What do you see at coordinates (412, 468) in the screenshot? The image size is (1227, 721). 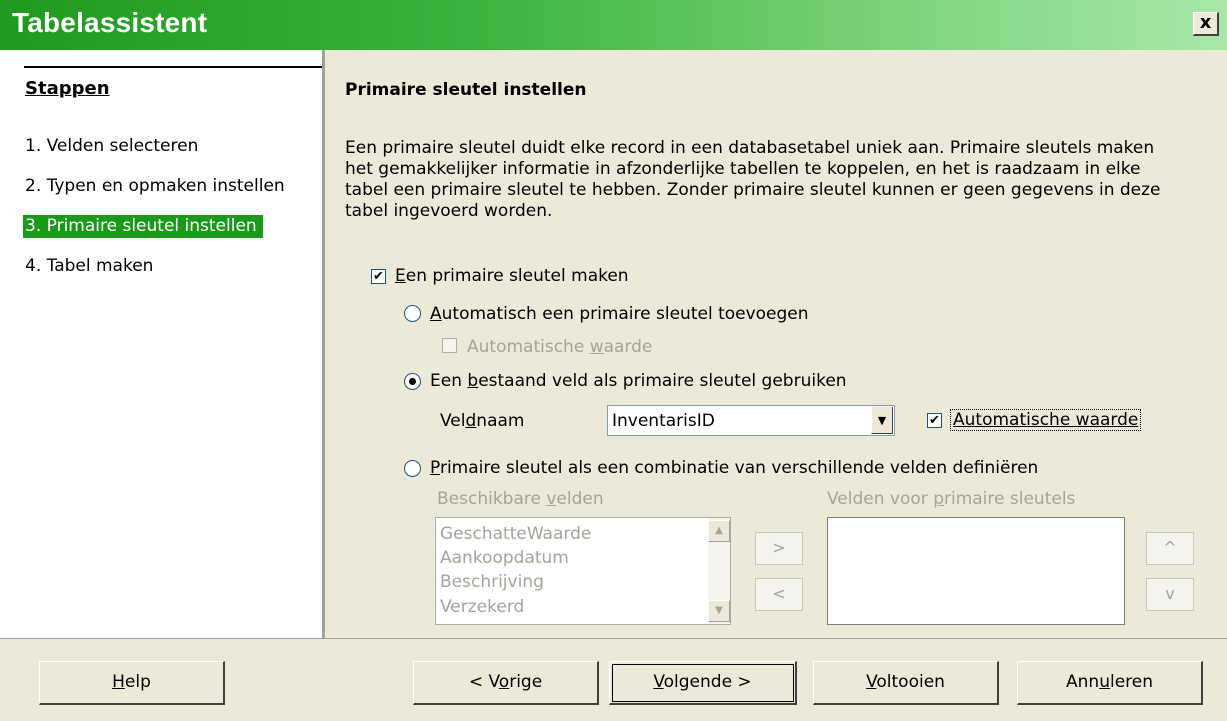 I see `combination-pk-radio` at bounding box center [412, 468].